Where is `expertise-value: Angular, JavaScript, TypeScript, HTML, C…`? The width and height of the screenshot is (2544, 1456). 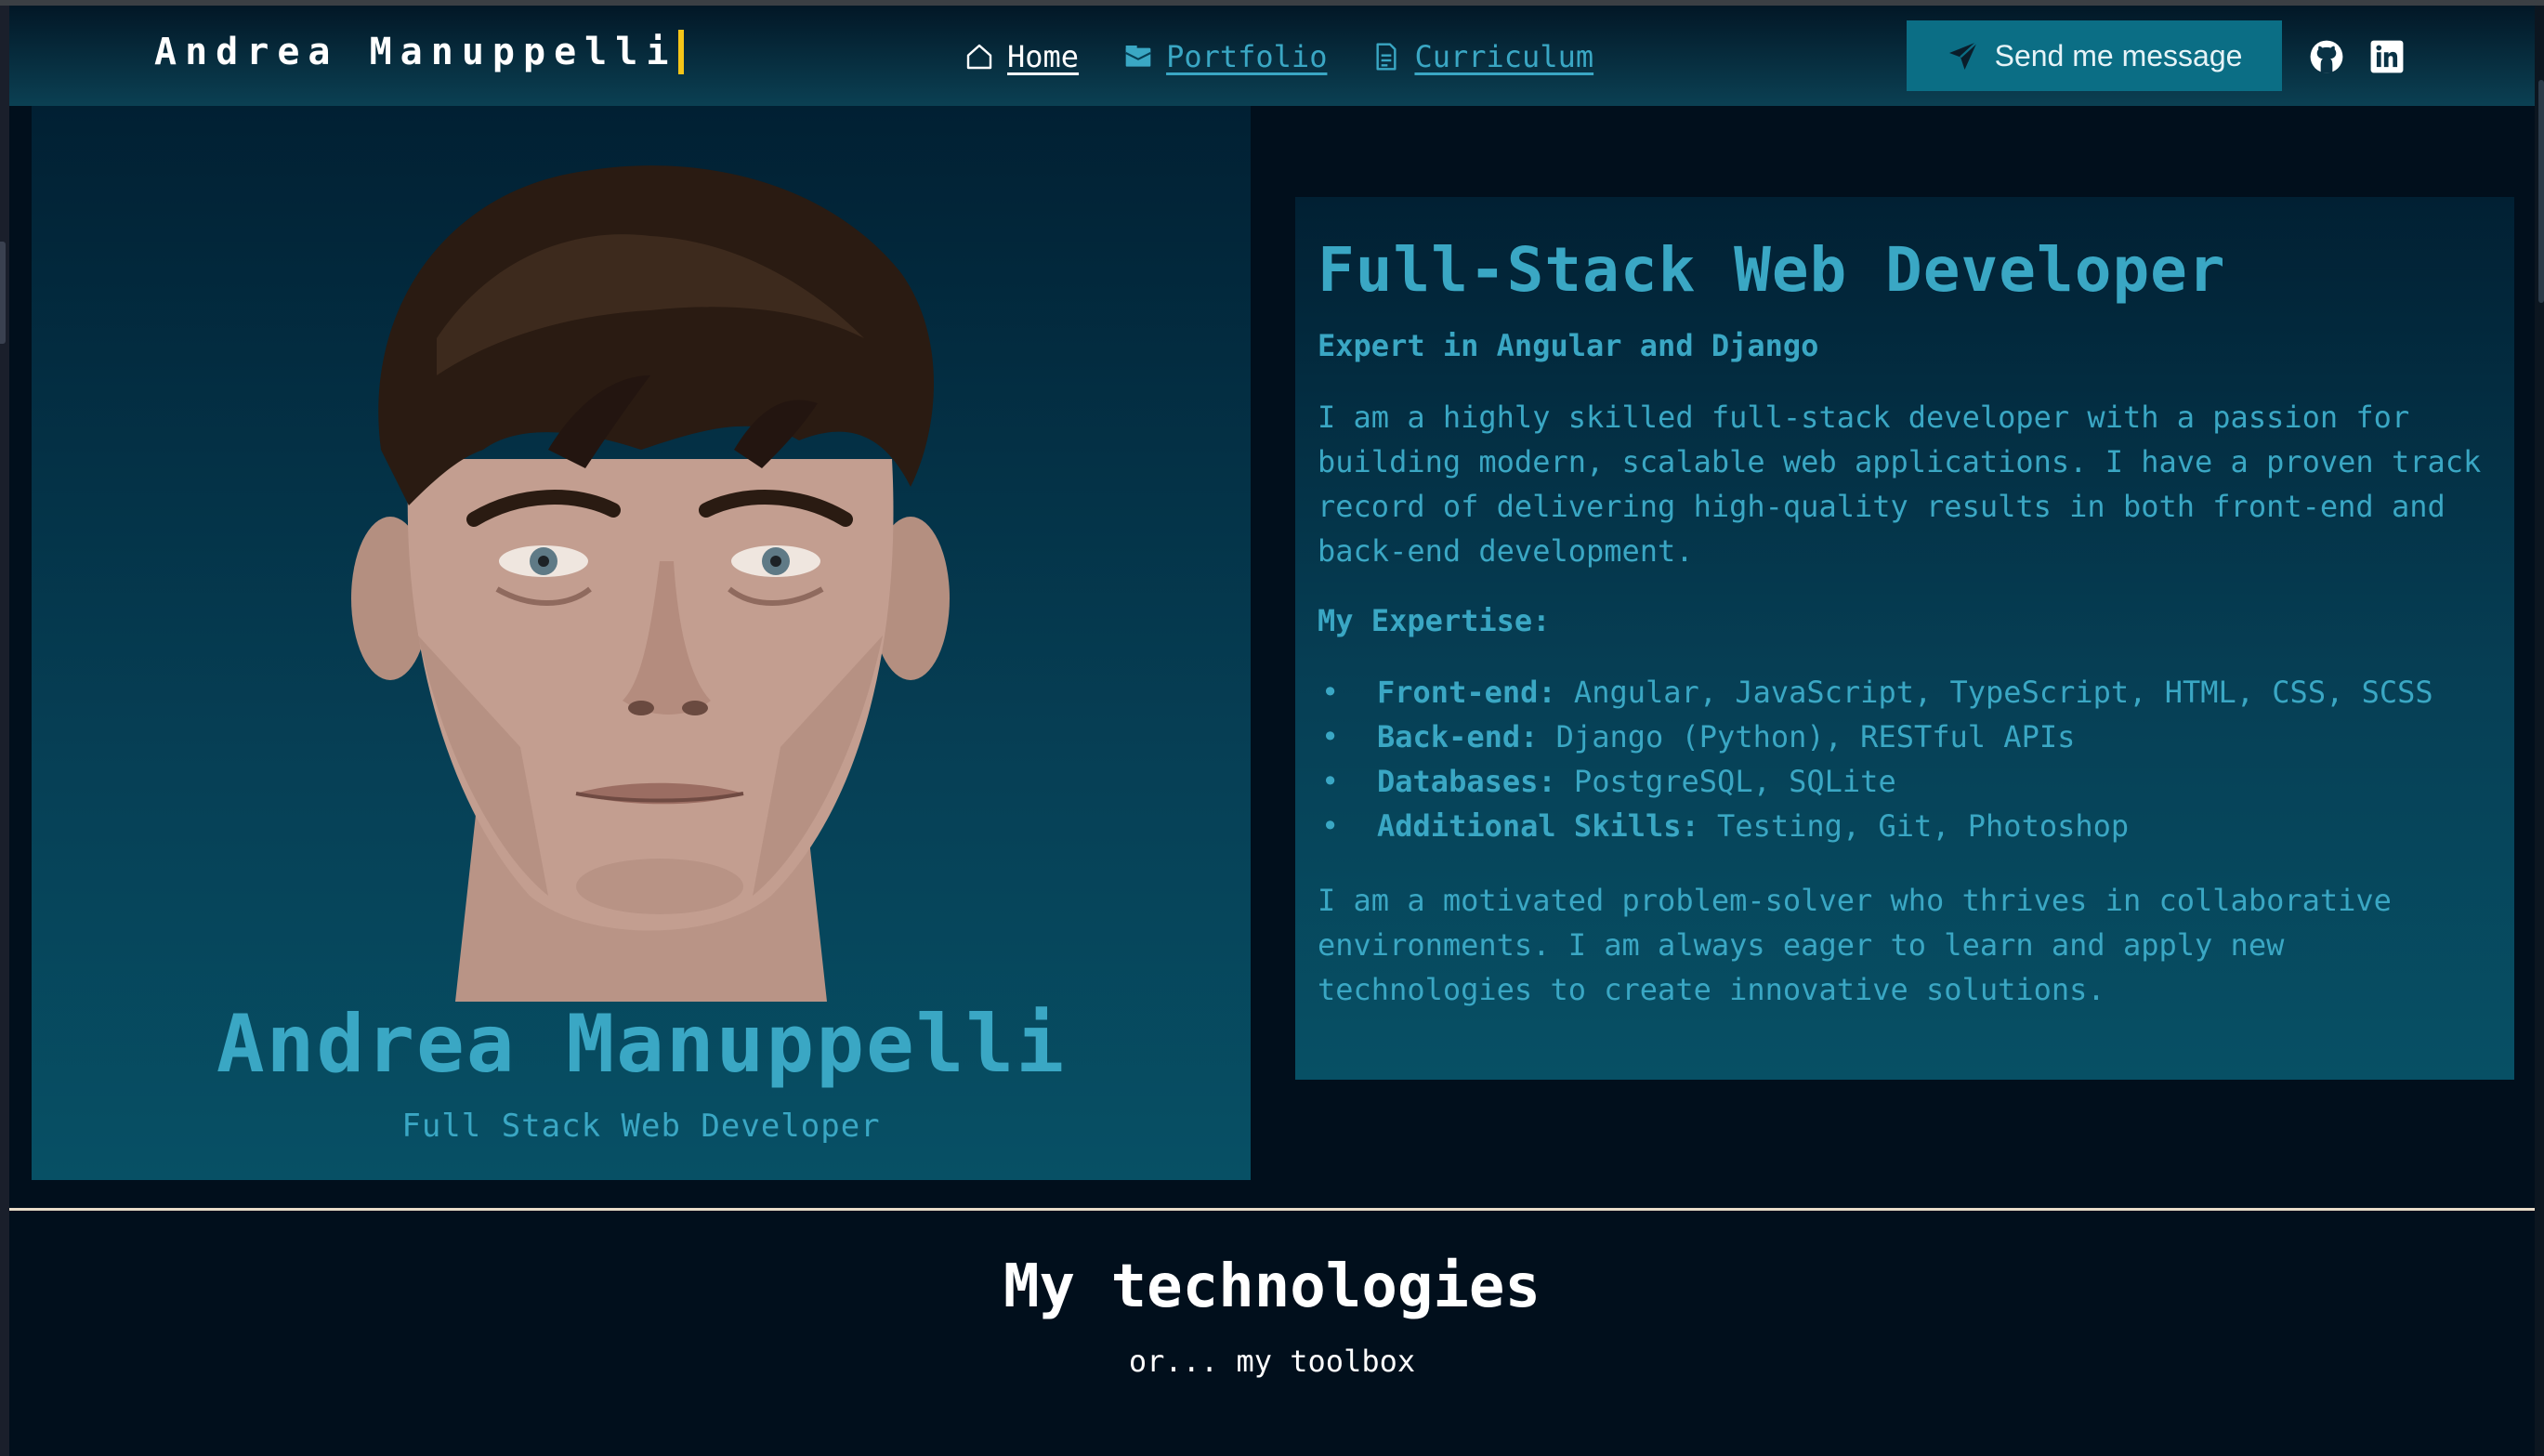 expertise-value: Angular, JavaScript, TypeScript, HTML, C… is located at coordinates (1994, 692).